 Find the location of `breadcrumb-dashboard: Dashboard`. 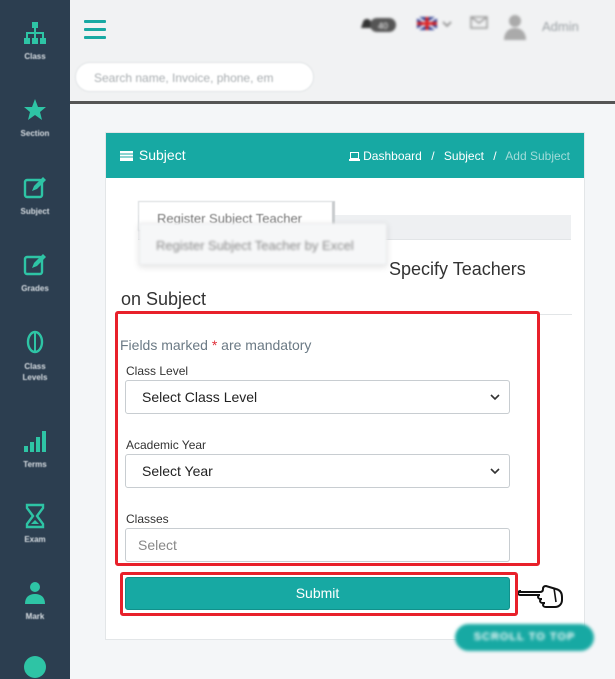

breadcrumb-dashboard: Dashboard is located at coordinates (392, 156).